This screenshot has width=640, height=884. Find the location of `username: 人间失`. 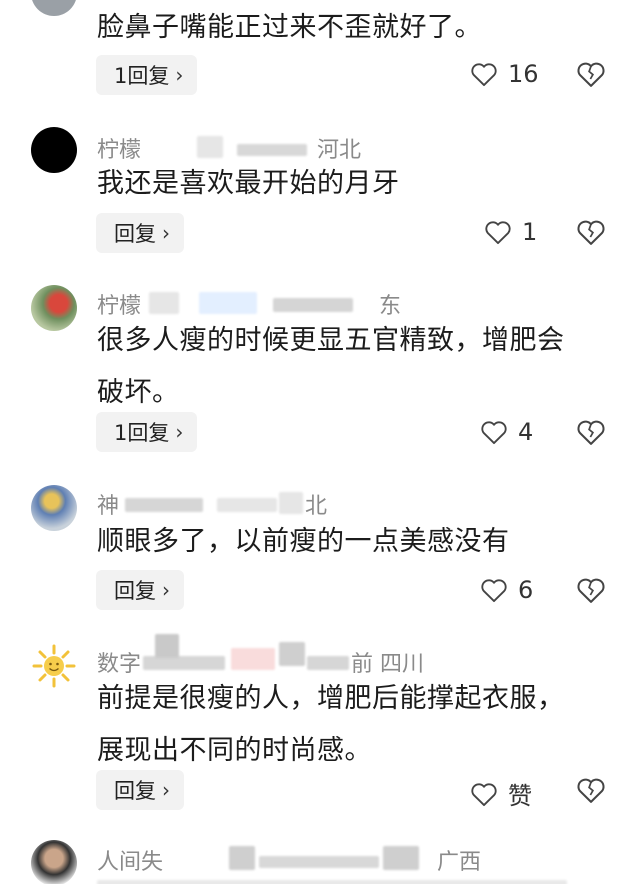

username: 人间失 is located at coordinates (130, 862).